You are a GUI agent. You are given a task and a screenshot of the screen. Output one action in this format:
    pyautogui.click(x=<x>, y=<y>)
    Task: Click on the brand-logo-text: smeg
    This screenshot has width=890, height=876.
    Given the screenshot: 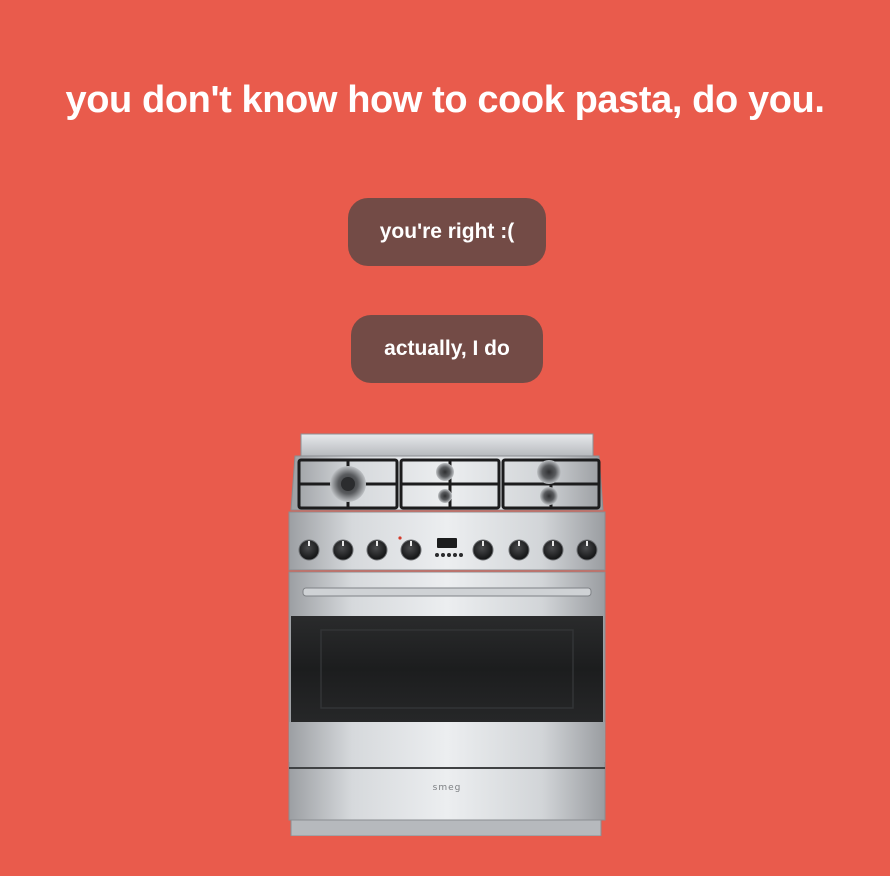 What is the action you would take?
    pyautogui.click(x=447, y=788)
    